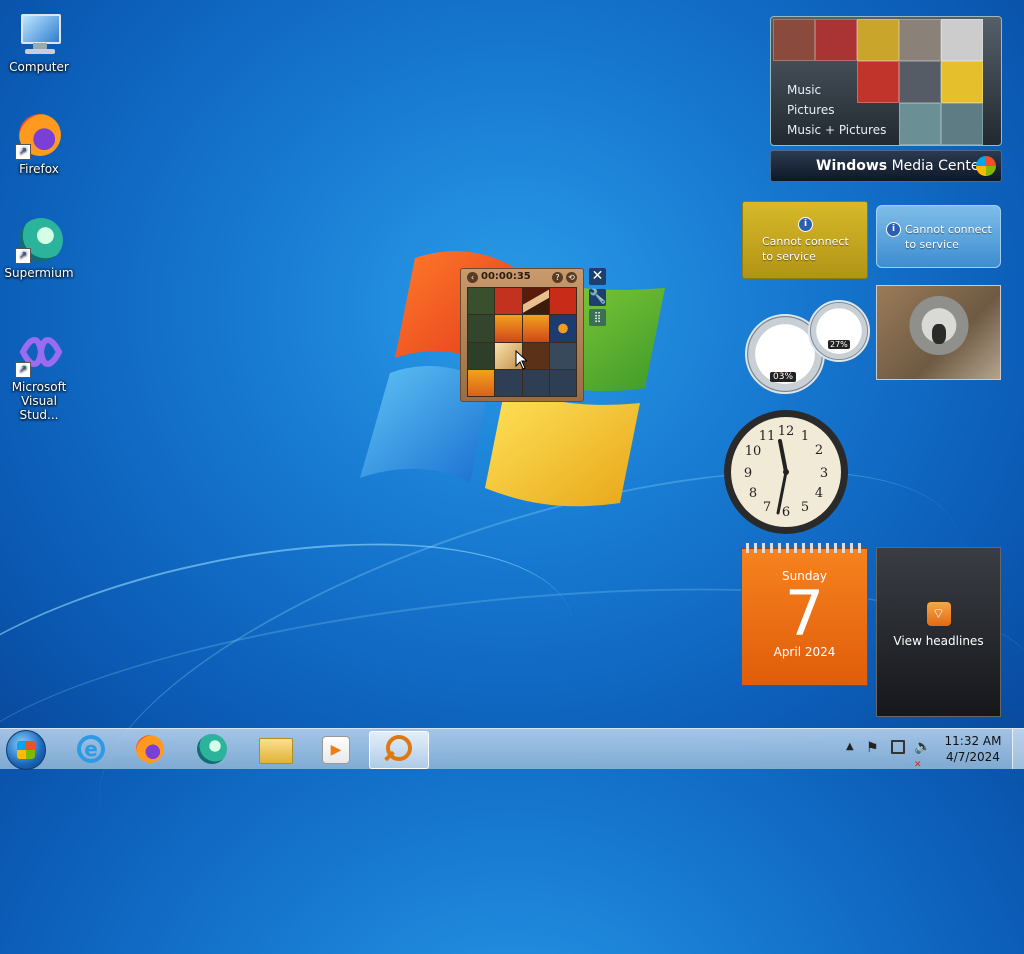 The image size is (1024, 954). What do you see at coordinates (805, 507) in the screenshot?
I see `svg-text: 5` at bounding box center [805, 507].